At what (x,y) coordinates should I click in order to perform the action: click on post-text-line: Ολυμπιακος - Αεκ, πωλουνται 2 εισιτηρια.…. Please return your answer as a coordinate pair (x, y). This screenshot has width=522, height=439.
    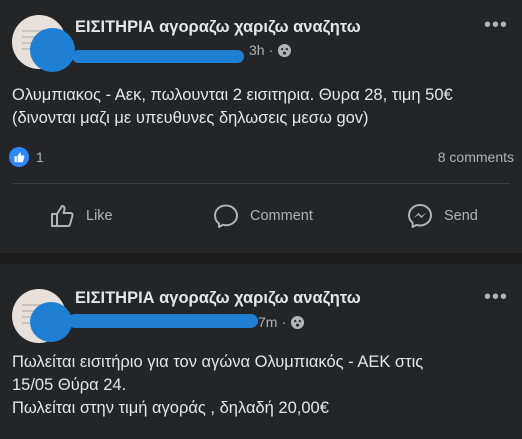
    Looking at the image, I should click on (232, 95).